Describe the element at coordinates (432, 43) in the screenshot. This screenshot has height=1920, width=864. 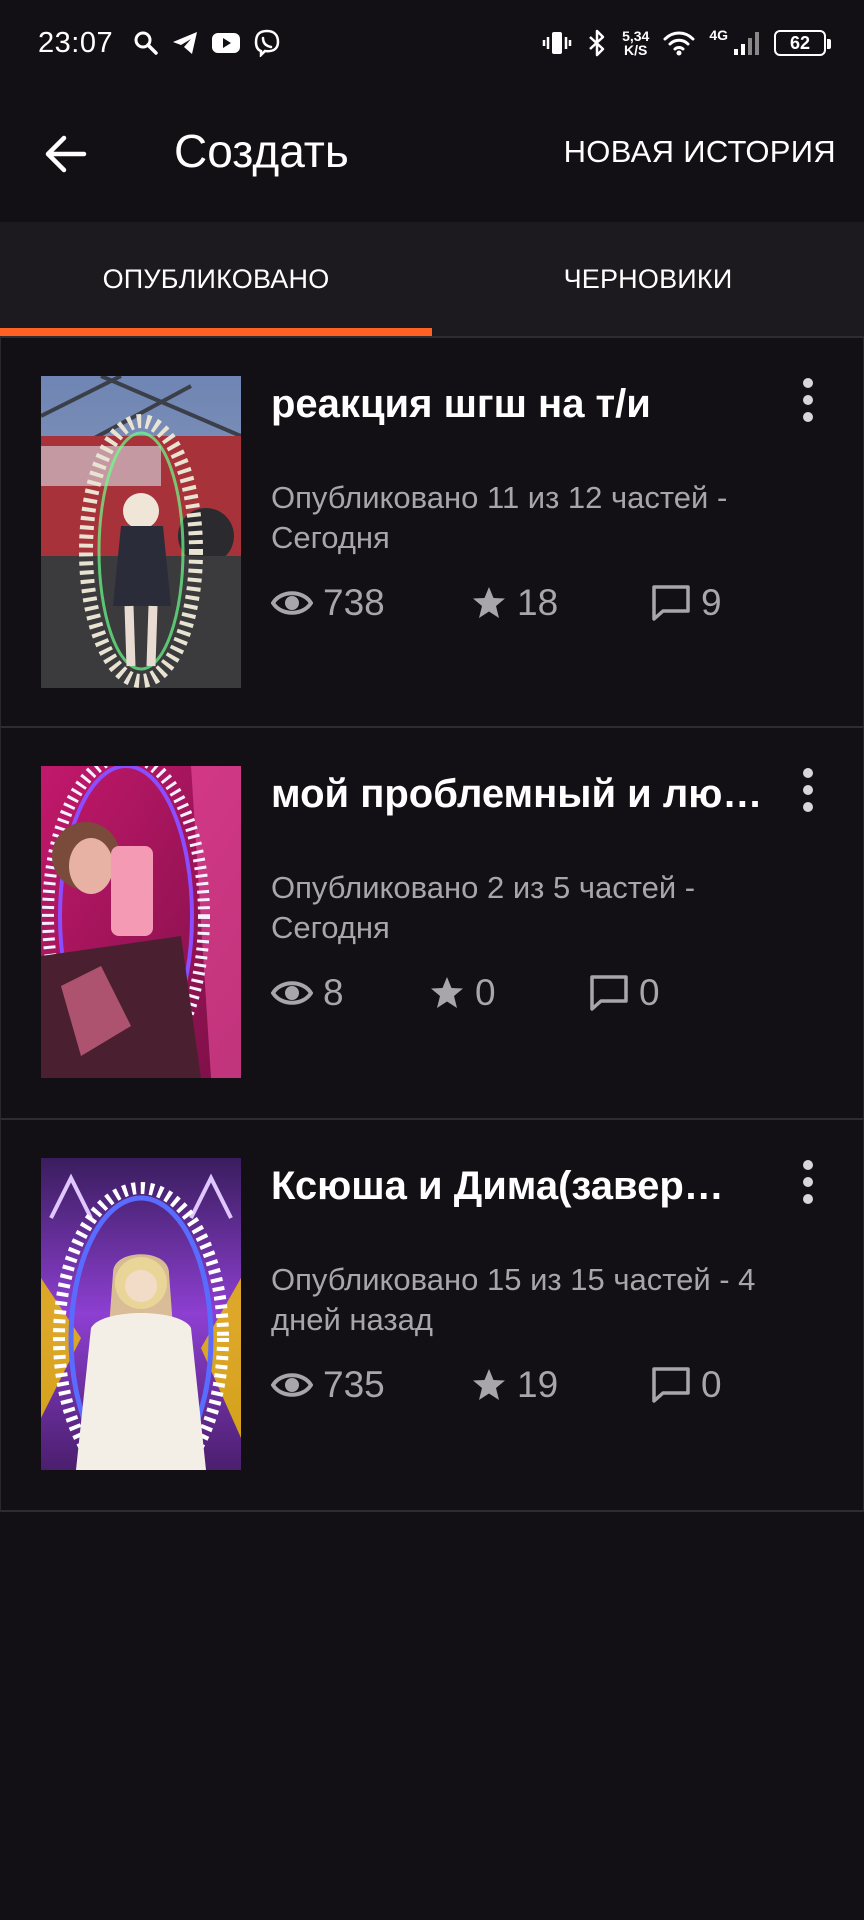
I see `status-bar: 23:07 5,34 K/S 4G 62` at that location.